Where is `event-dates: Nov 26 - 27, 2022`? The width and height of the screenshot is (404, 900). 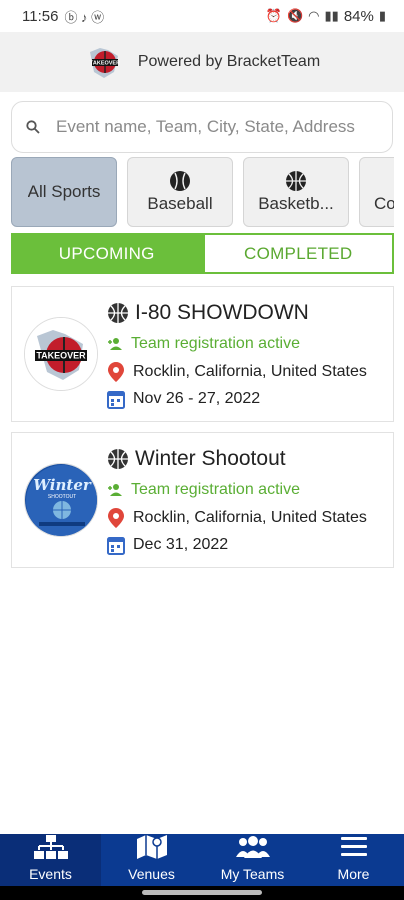
event-dates: Nov 26 - 27, 2022 is located at coordinates (183, 399).